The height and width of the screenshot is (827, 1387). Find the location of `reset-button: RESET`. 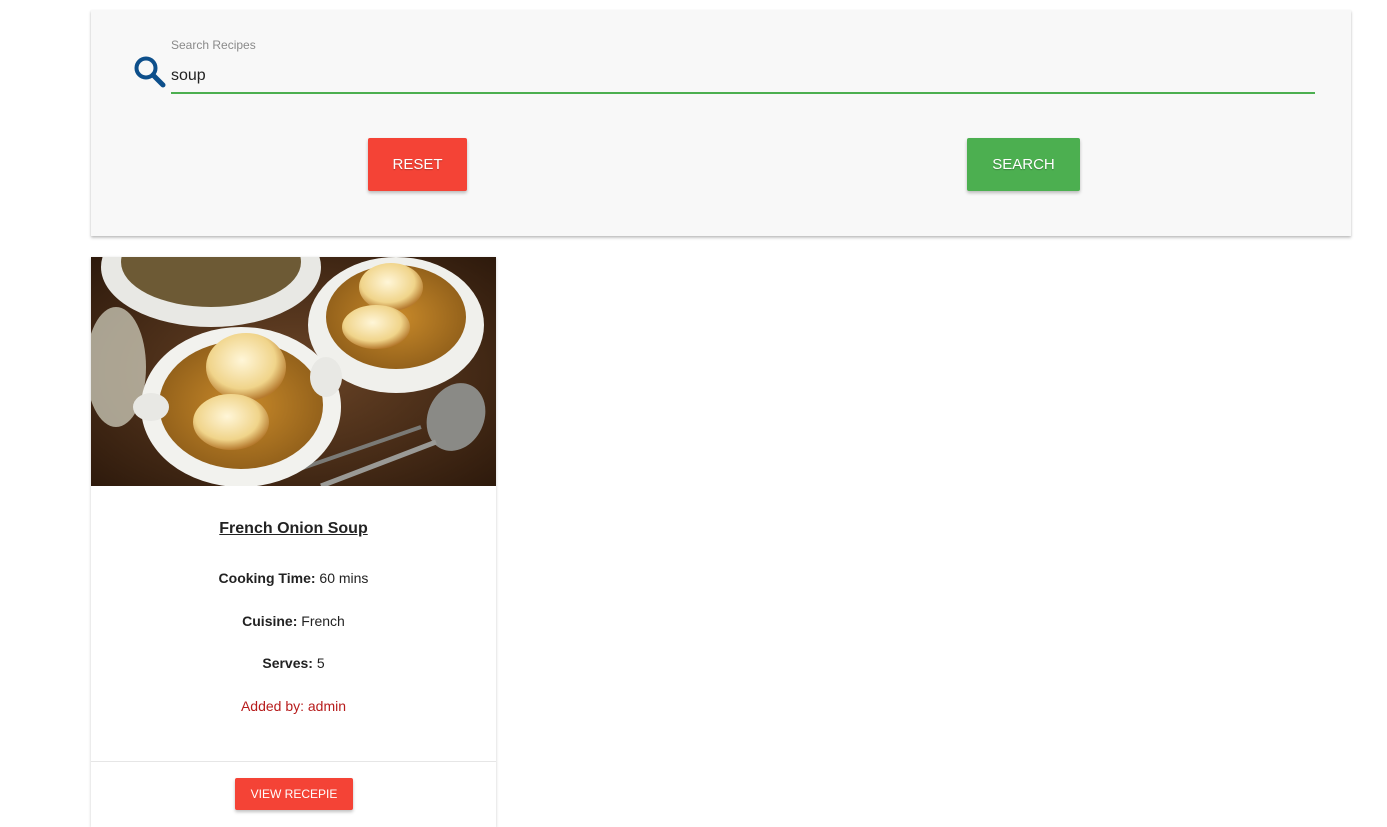

reset-button: RESET is located at coordinates (417, 164).